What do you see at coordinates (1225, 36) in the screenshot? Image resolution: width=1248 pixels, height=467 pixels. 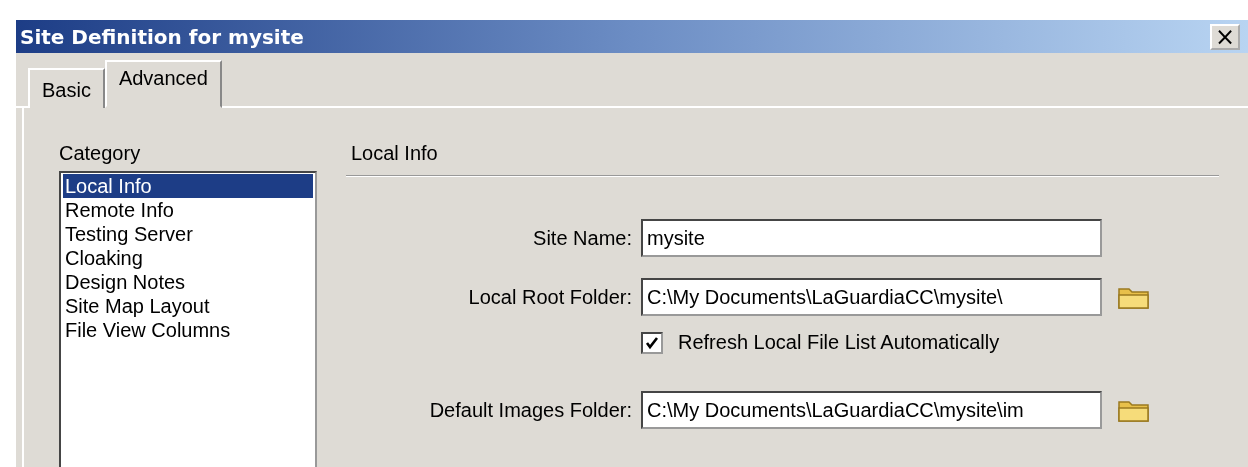 I see `close-button: ×` at bounding box center [1225, 36].